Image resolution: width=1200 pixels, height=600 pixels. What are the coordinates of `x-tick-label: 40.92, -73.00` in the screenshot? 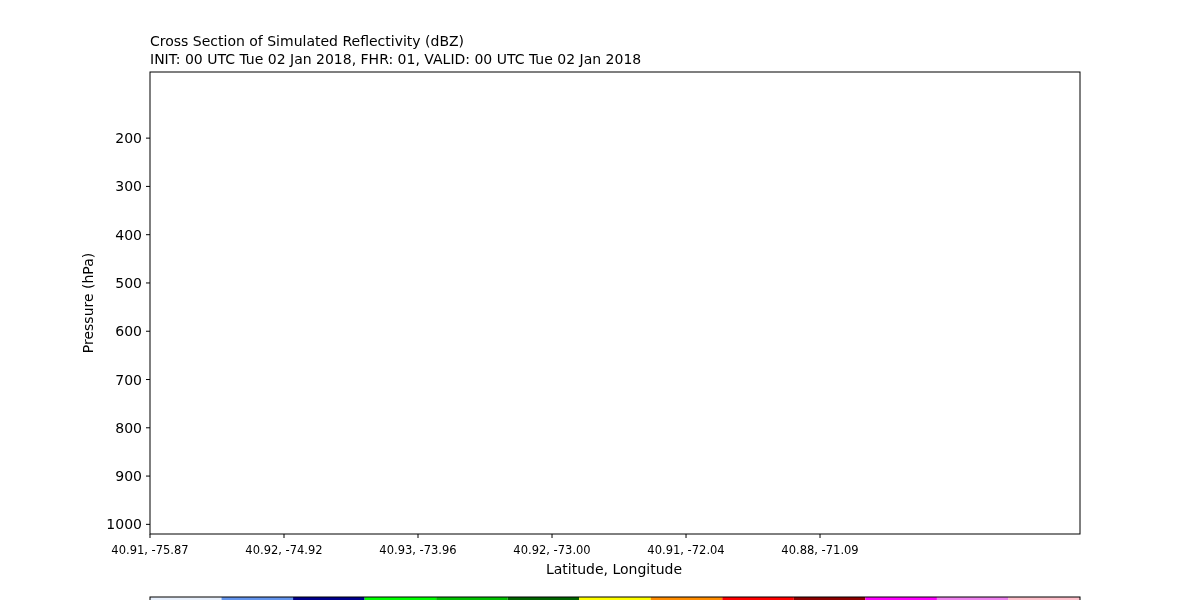 It's located at (552, 550).